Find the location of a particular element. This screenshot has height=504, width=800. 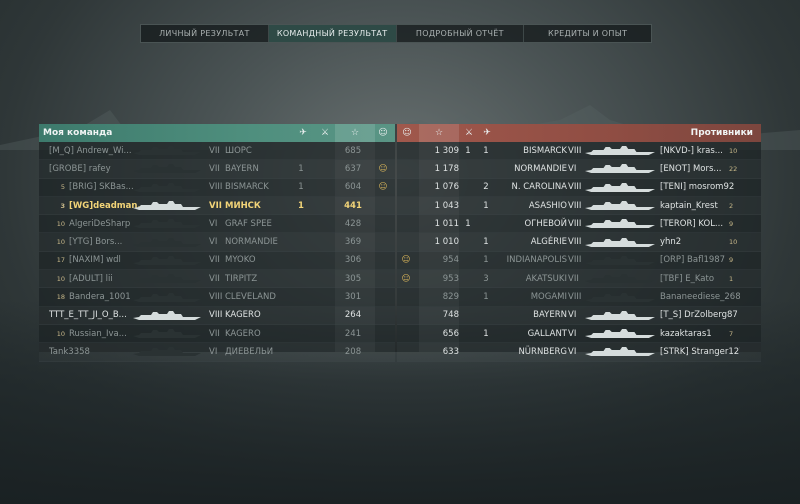

ship-name: MYOKO is located at coordinates (240, 260).